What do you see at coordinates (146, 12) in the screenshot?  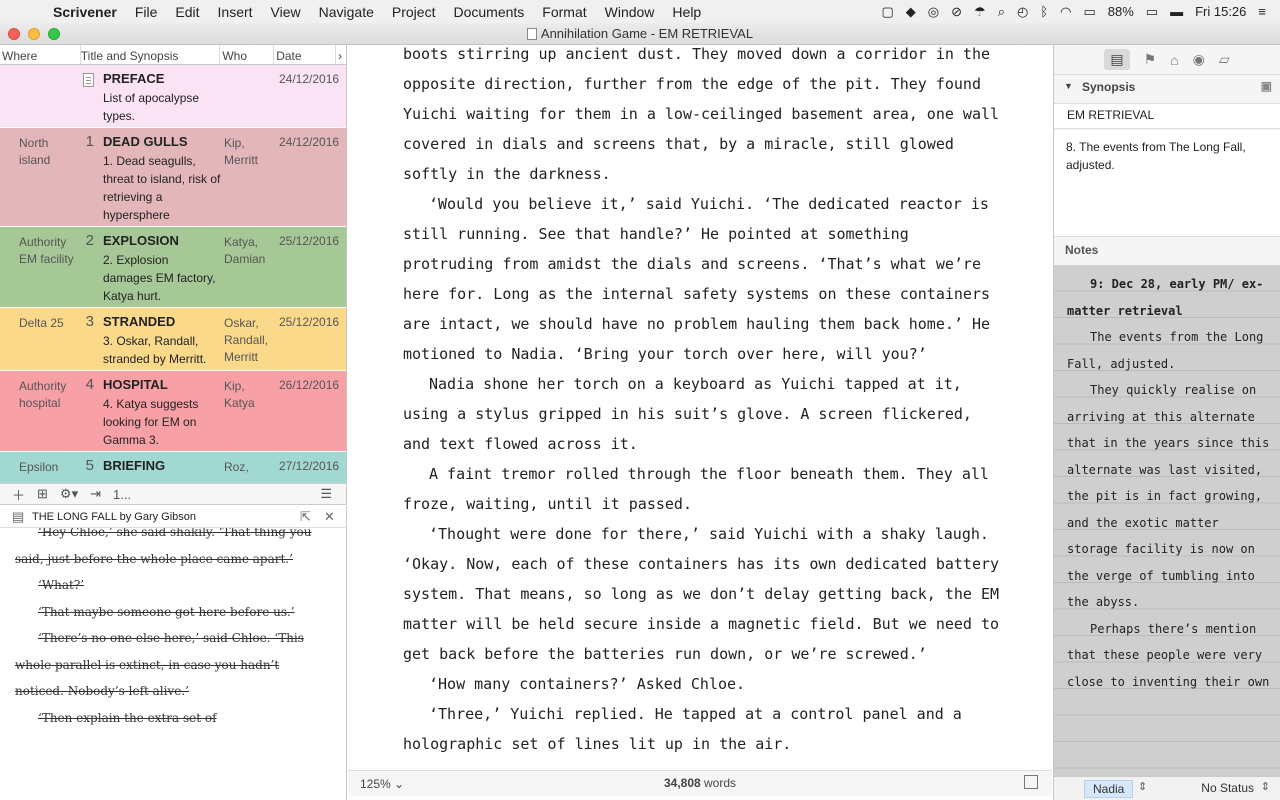 I see `menu-file: File` at bounding box center [146, 12].